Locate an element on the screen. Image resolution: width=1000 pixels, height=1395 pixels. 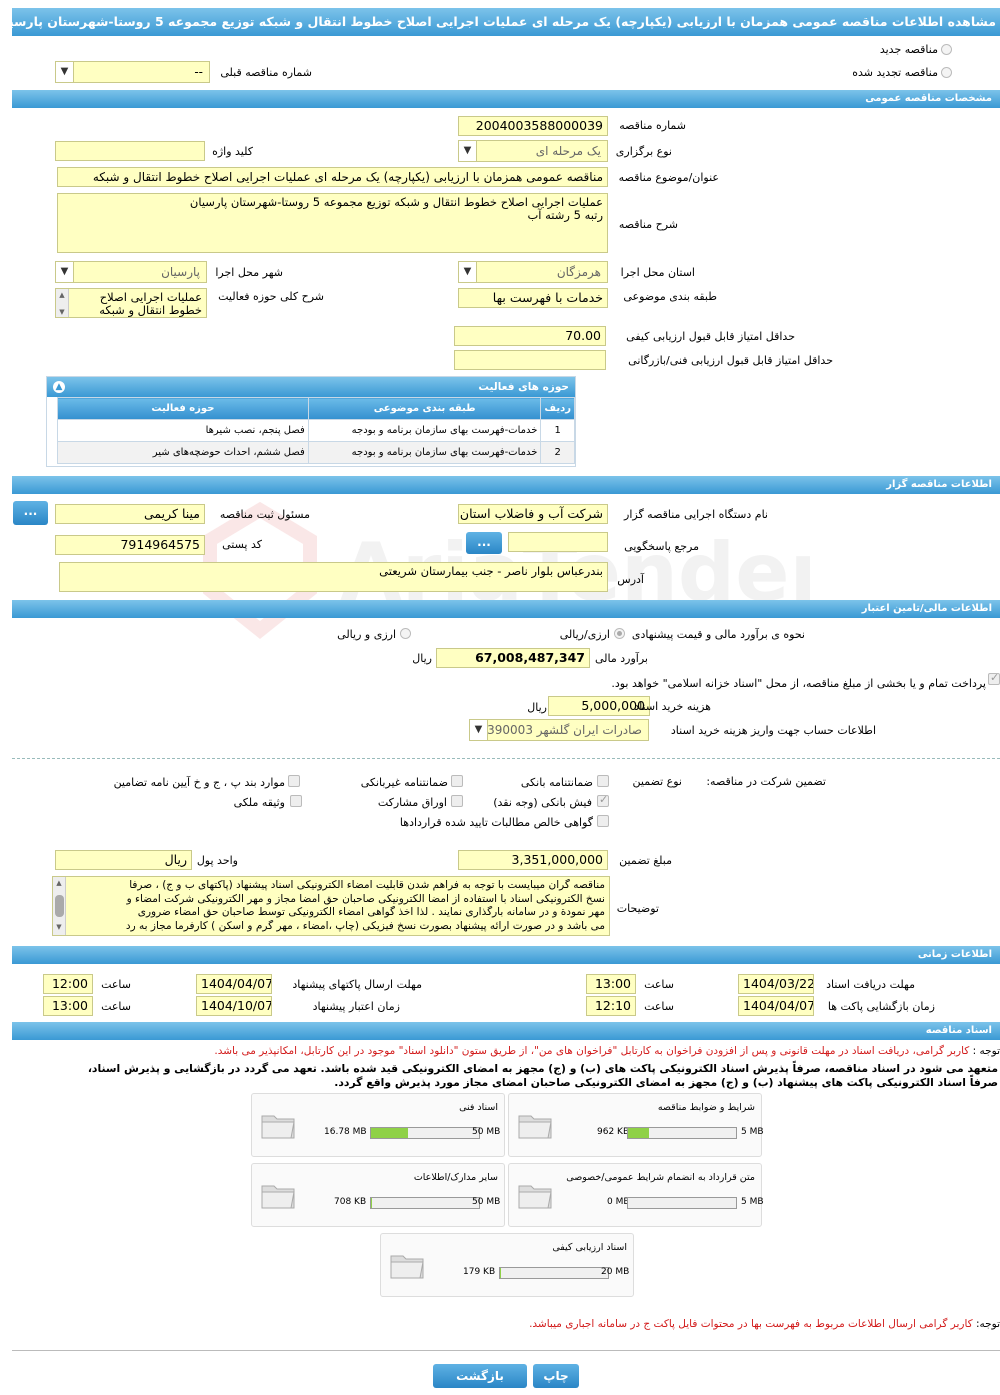
open-label: زمان بازگشایی پاکت ها is located at coordinates (881, 1006).